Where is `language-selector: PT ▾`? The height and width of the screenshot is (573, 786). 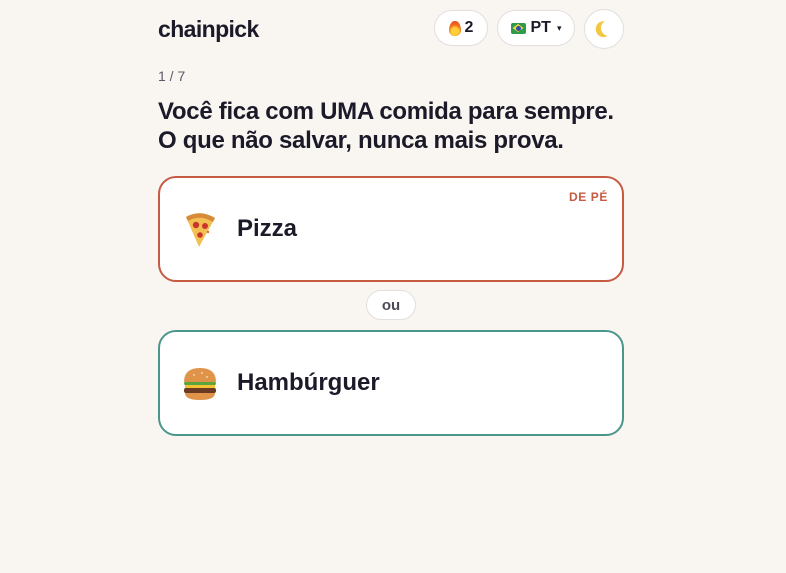
language-selector: PT ▾ is located at coordinates (536, 28).